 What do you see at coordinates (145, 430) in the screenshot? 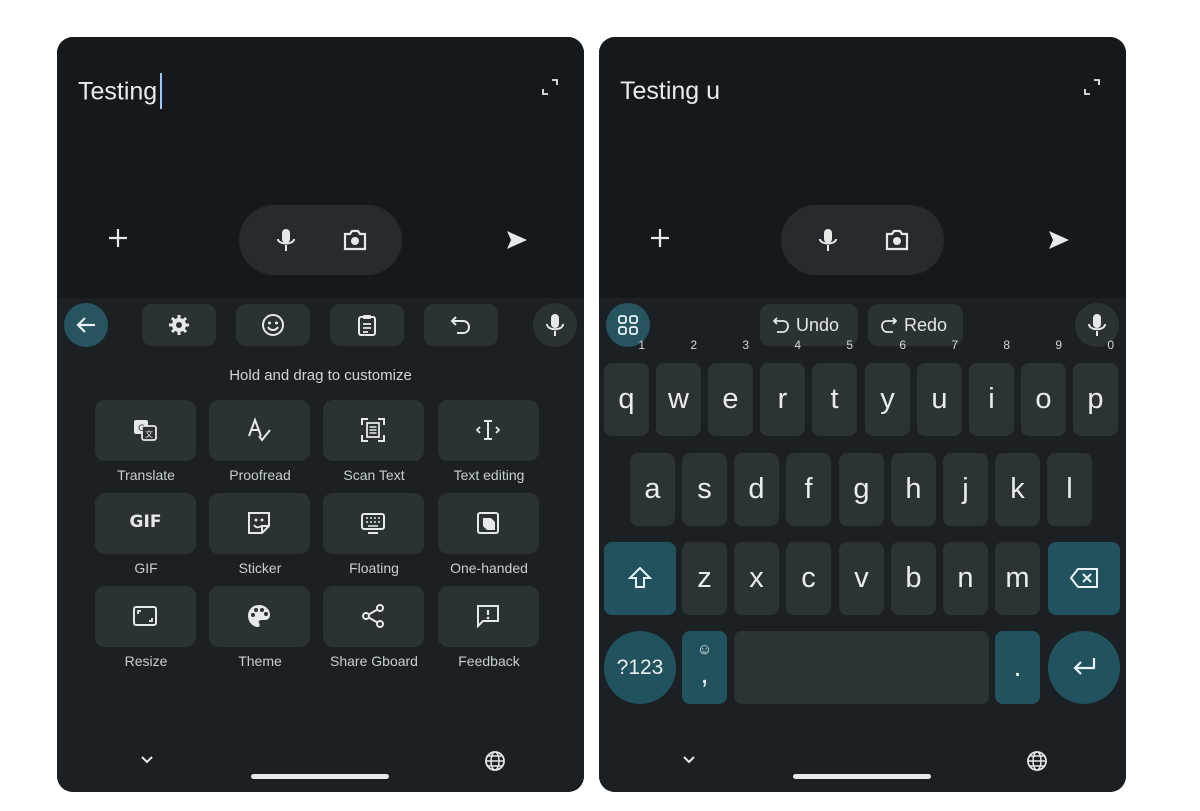
I see `tile-translate: G文` at bounding box center [145, 430].